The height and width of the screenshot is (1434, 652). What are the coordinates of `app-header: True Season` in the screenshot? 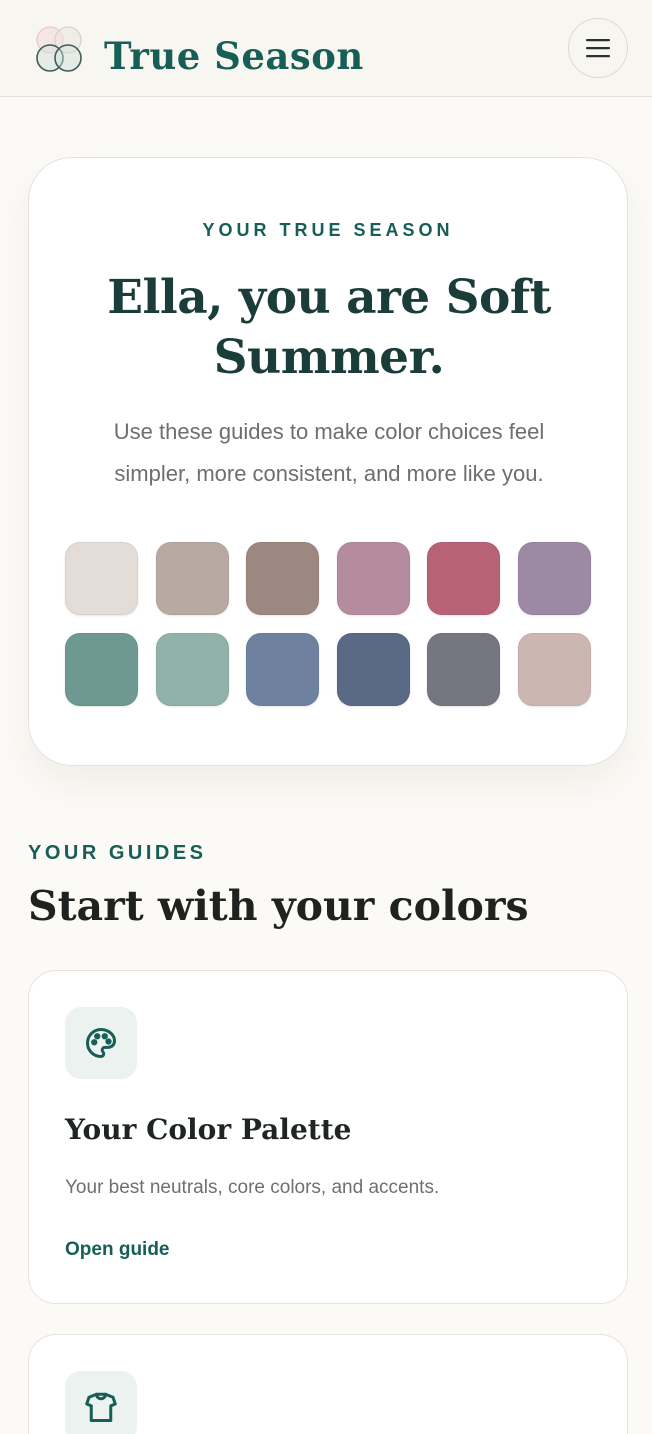 It's located at (326, 48).